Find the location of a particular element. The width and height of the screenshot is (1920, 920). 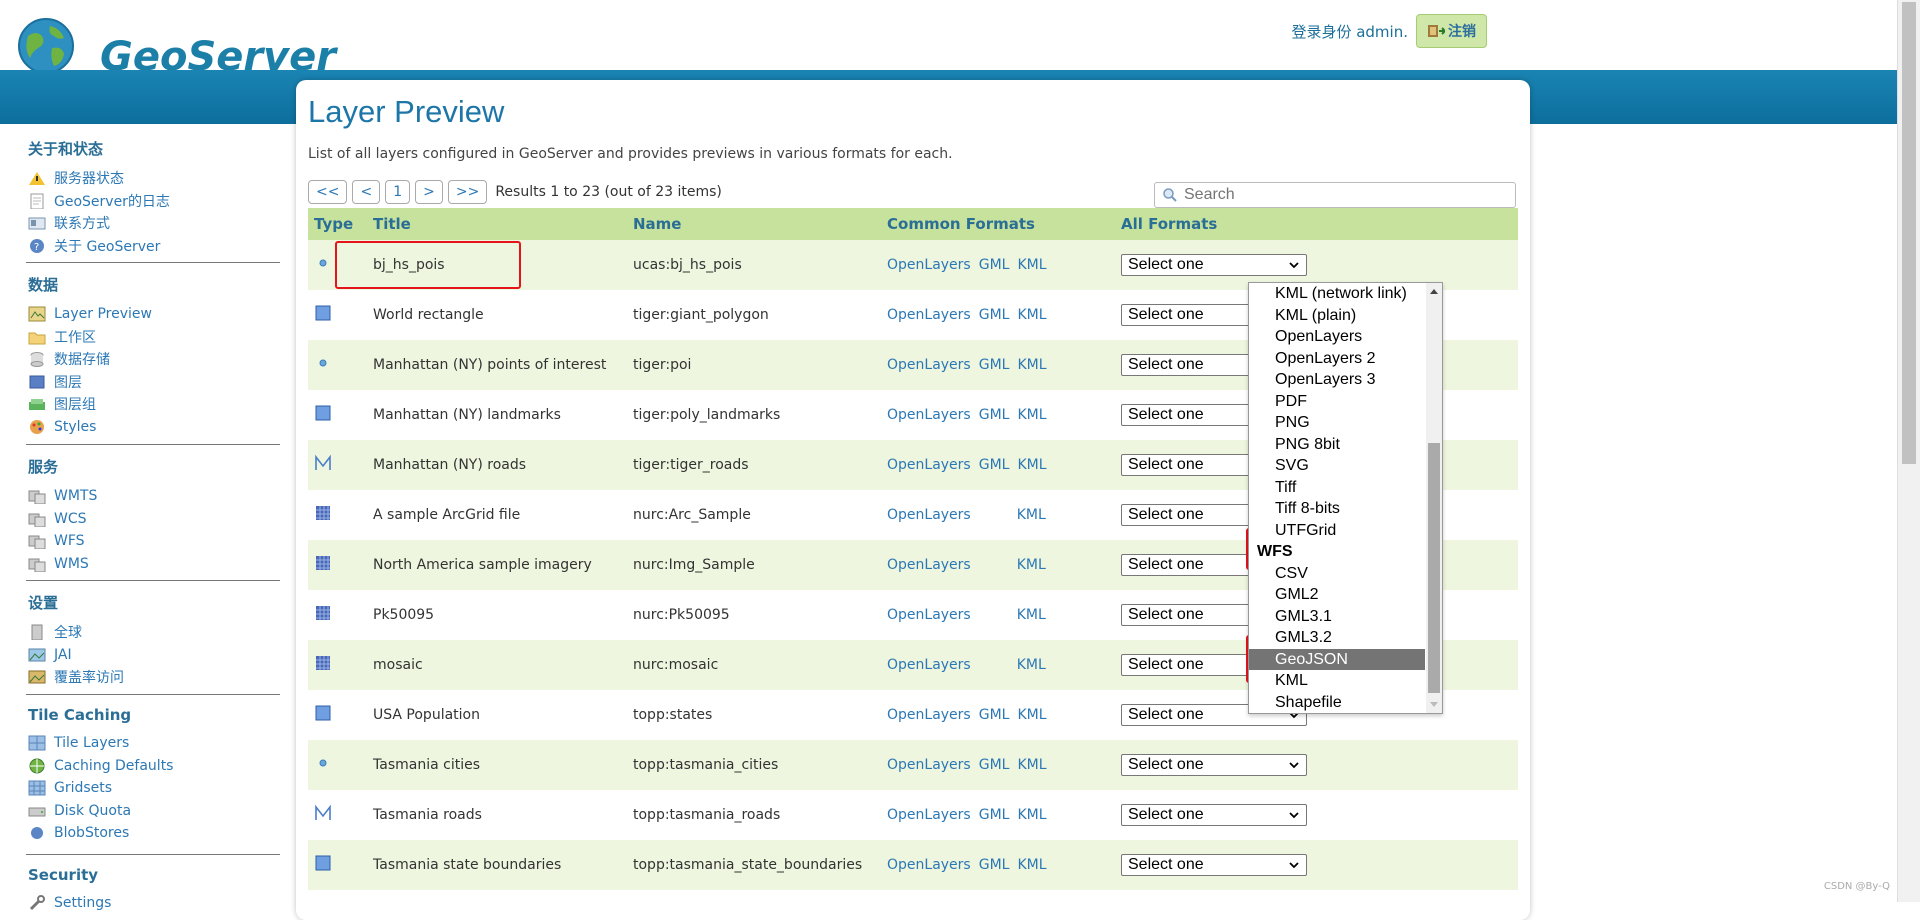

sidebar-item-disk-quota: Disk Quota is located at coordinates (154, 811).